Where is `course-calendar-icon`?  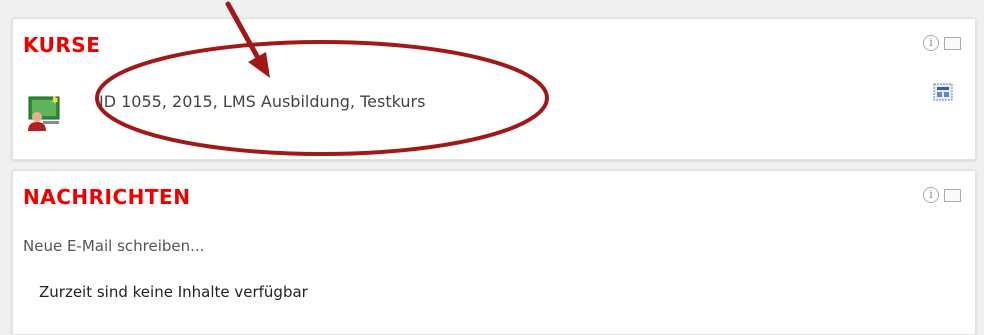 course-calendar-icon is located at coordinates (943, 92).